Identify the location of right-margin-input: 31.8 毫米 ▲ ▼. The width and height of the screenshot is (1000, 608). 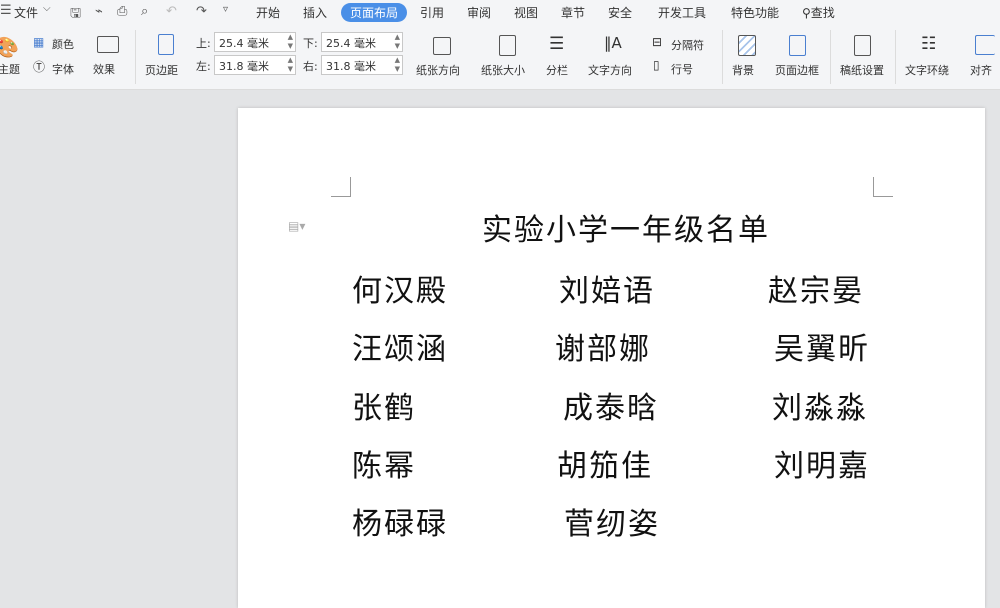
(362, 65).